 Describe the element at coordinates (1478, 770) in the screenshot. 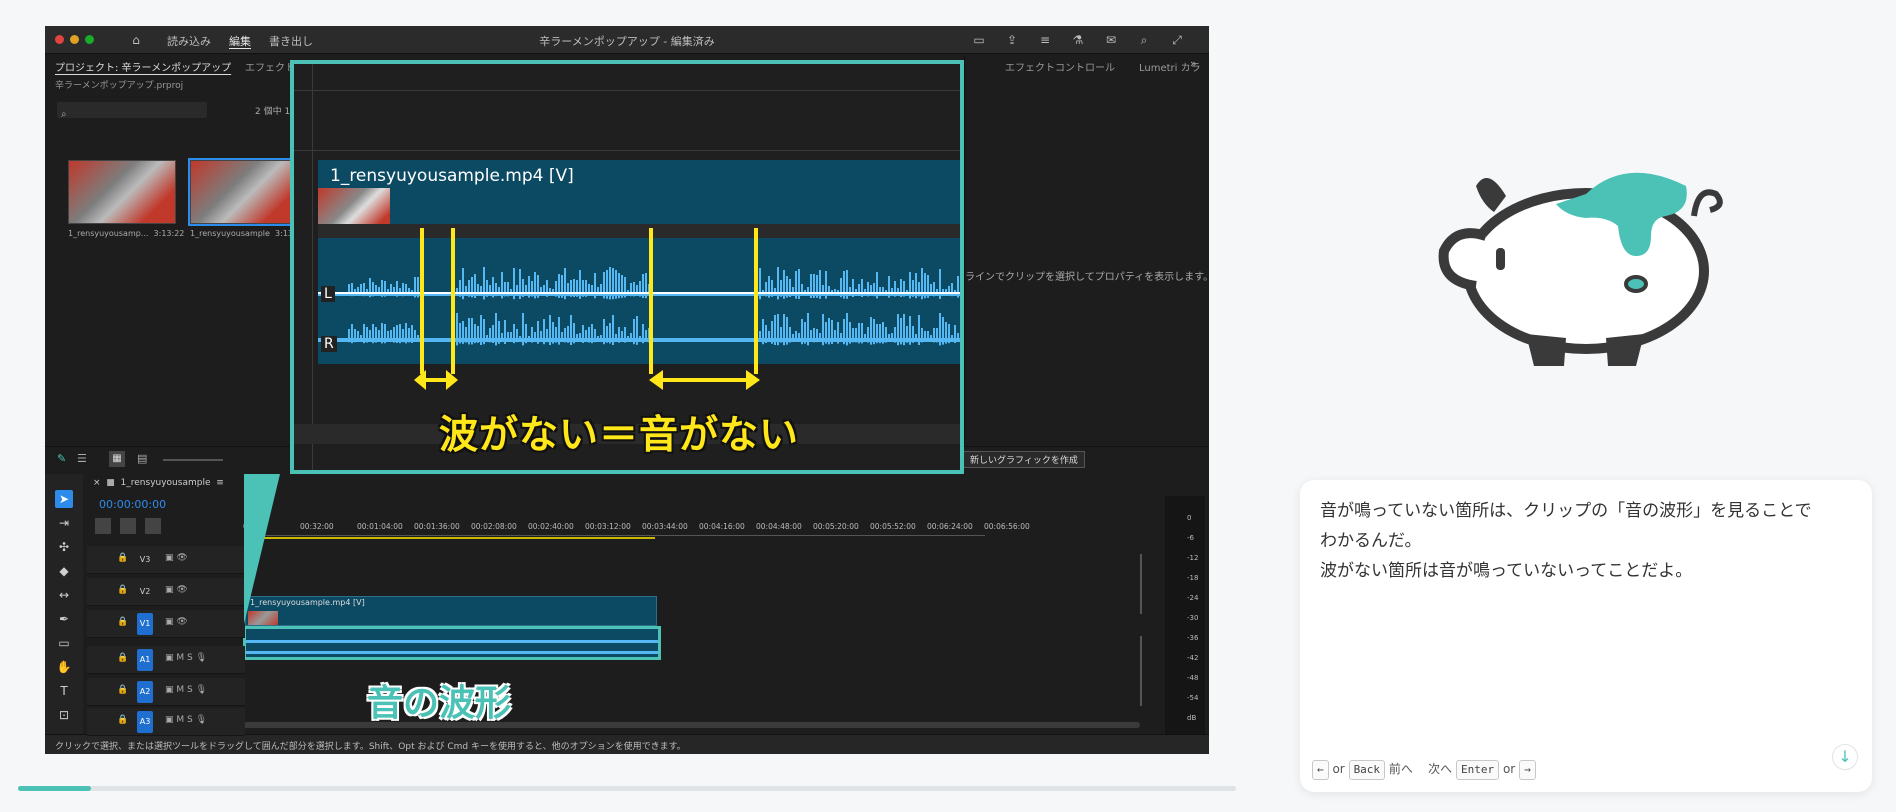

I see `enter-key: Enter` at that location.